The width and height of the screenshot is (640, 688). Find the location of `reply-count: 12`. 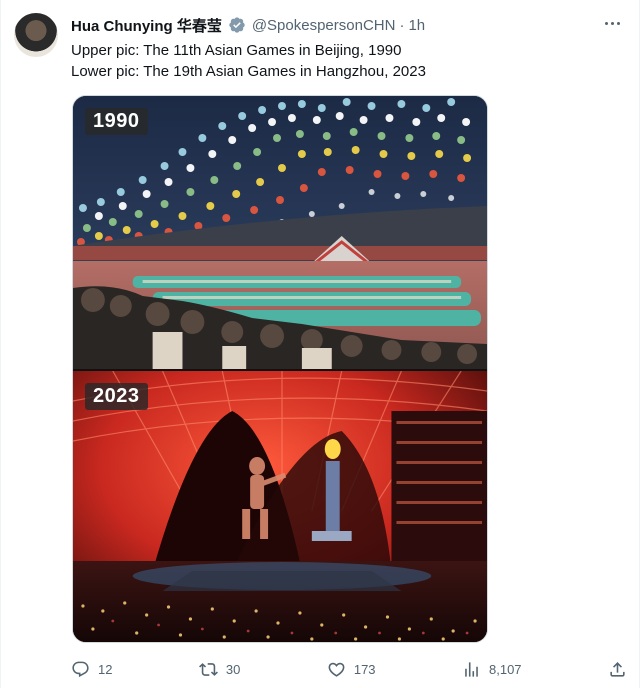

reply-count: 12 is located at coordinates (105, 669).